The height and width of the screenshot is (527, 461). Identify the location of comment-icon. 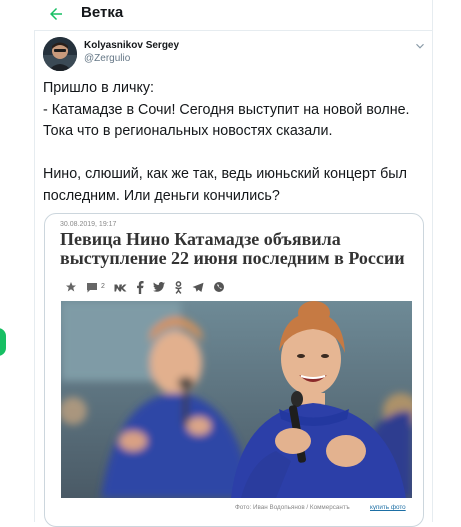
(92, 287).